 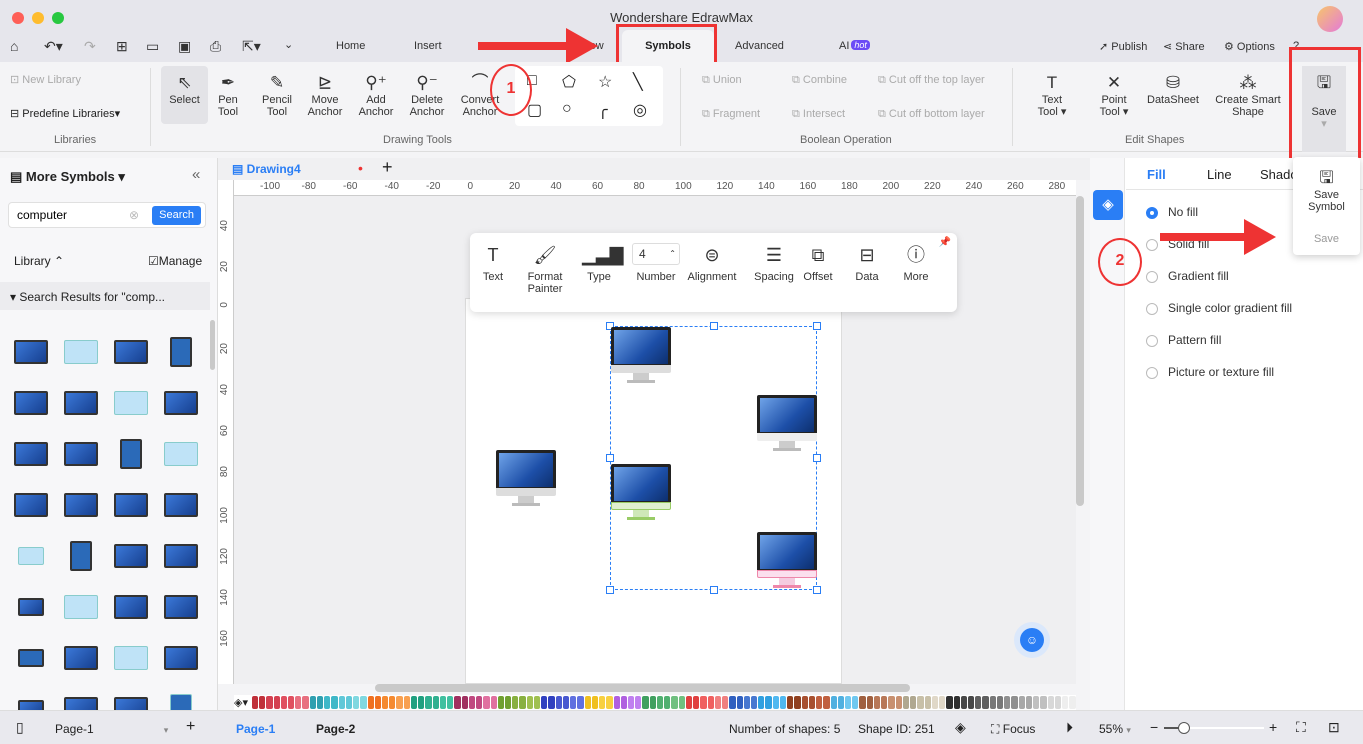 What do you see at coordinates (1248, 95) in the screenshot?
I see `create-smart-shape-button: ⁂ Create Smart Shape` at bounding box center [1248, 95].